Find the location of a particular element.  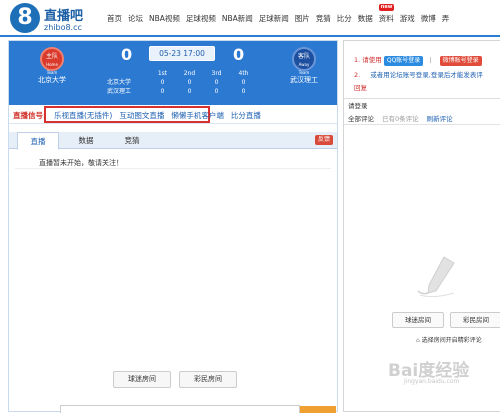

footer-input is located at coordinates (180, 409).